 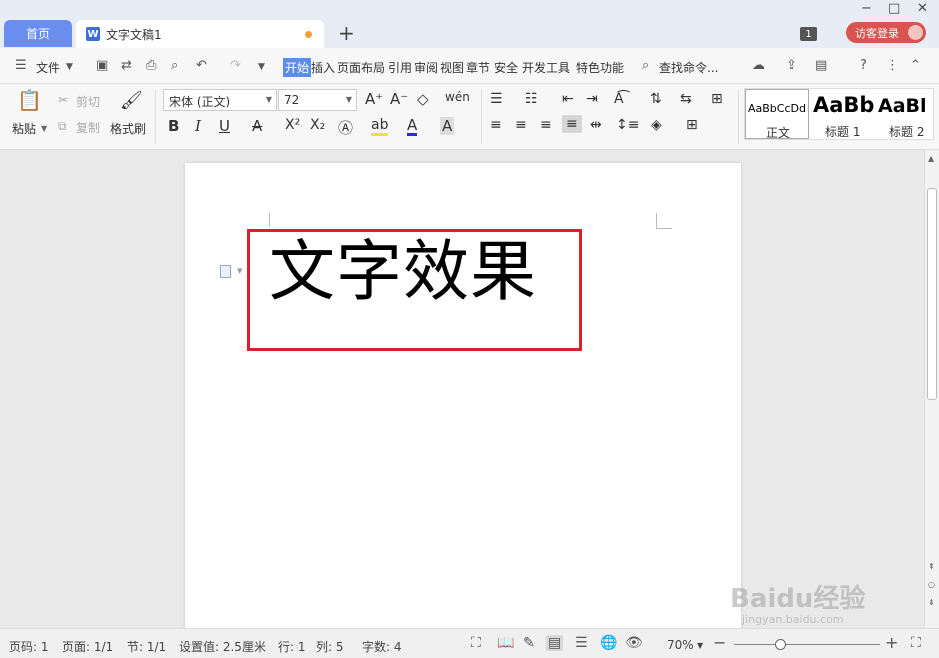 What do you see at coordinates (24, 128) in the screenshot?
I see `paste-button: 粘贴` at bounding box center [24, 128].